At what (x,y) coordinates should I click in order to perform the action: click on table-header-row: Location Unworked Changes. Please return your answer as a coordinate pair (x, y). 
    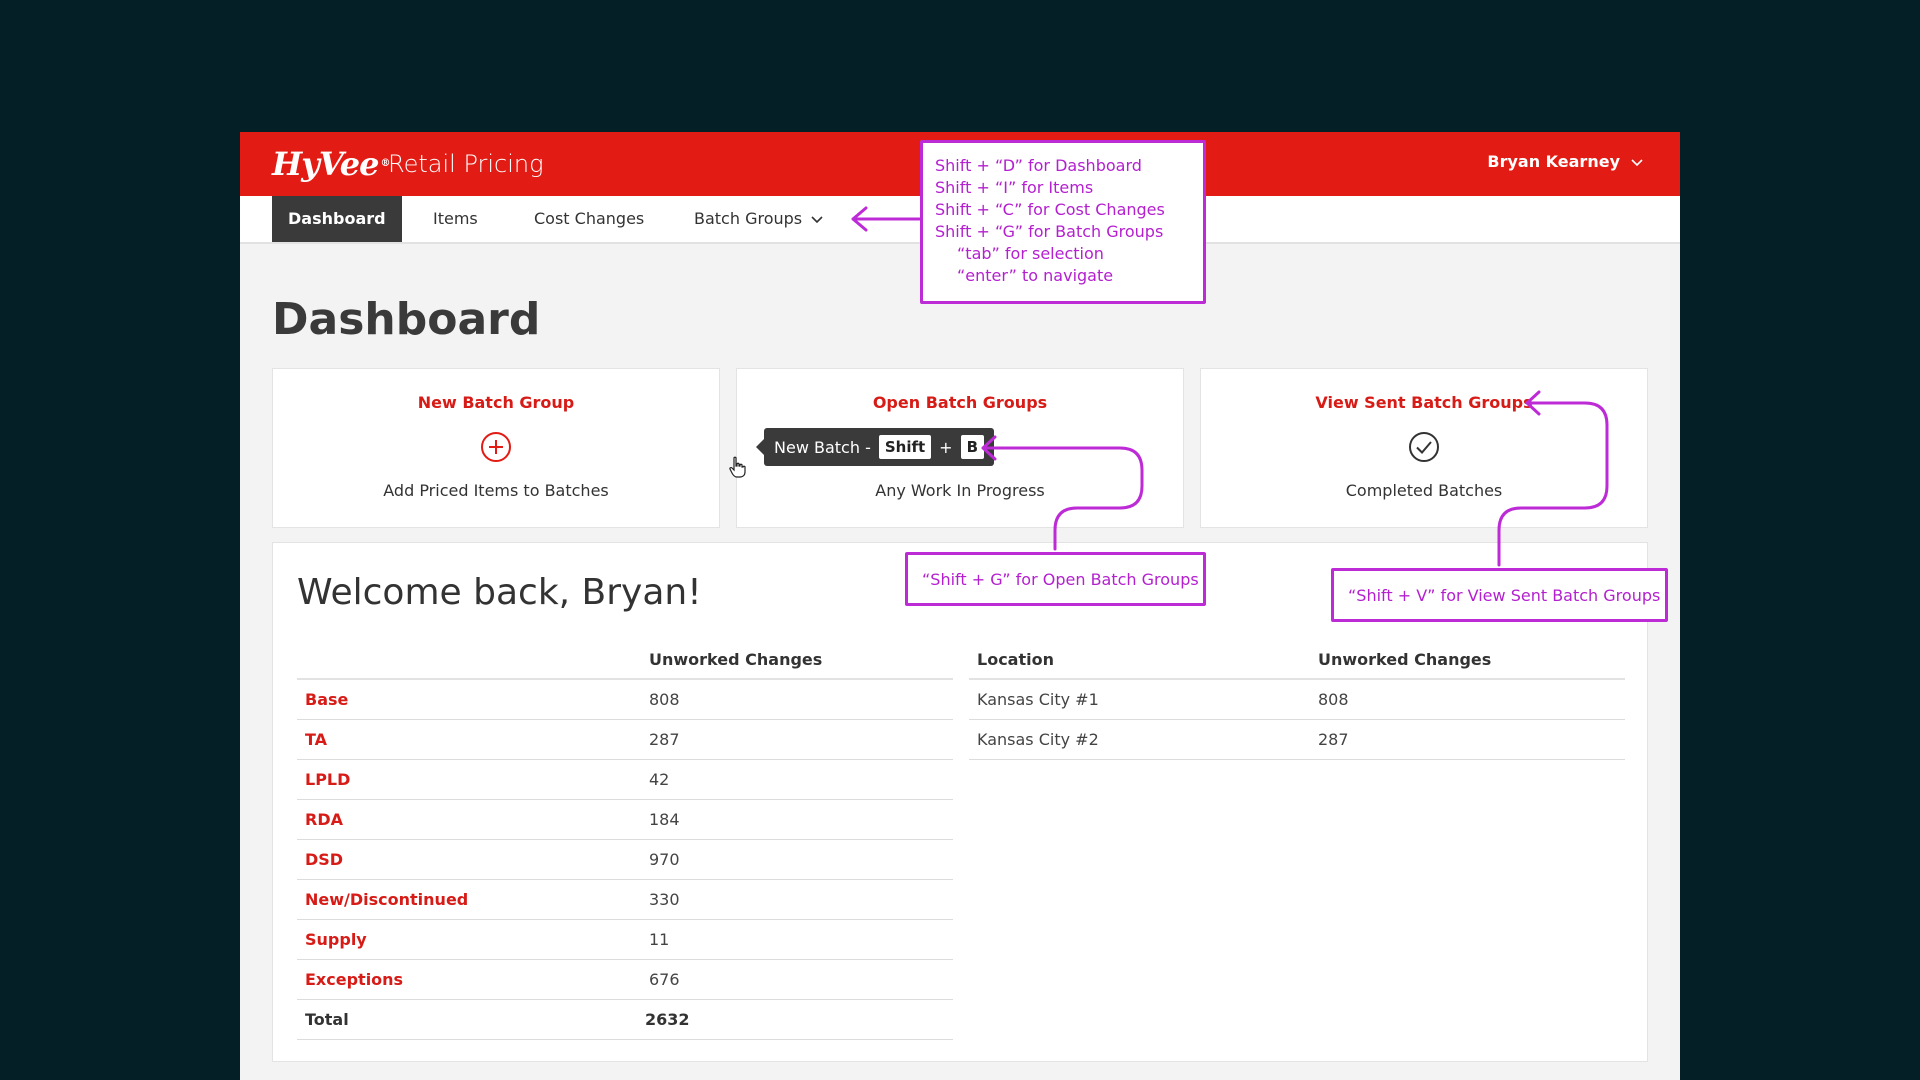
    Looking at the image, I should click on (1297, 660).